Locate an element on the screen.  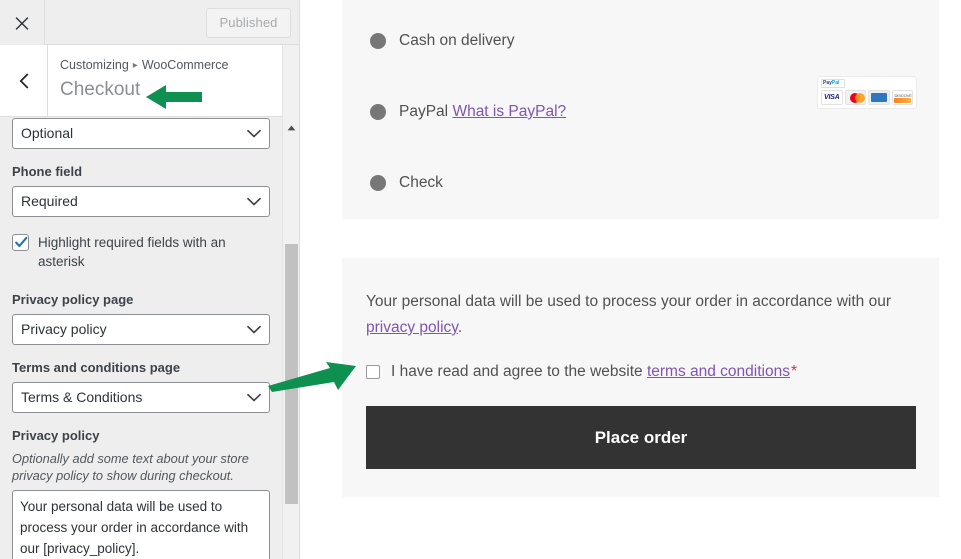
discover-icon: DISCOVER is located at coordinates (902, 97).